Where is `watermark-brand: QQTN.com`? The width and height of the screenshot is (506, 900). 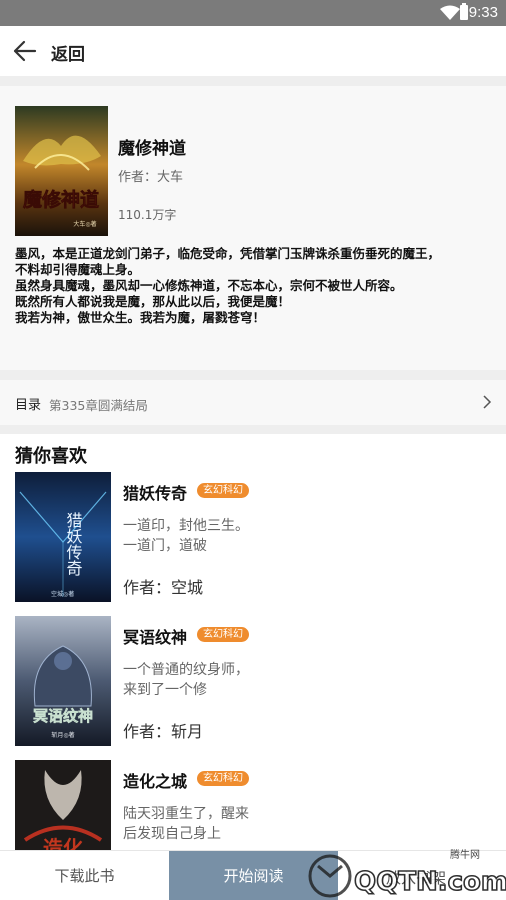
watermark-brand: QQTN.com is located at coordinates (430, 882).